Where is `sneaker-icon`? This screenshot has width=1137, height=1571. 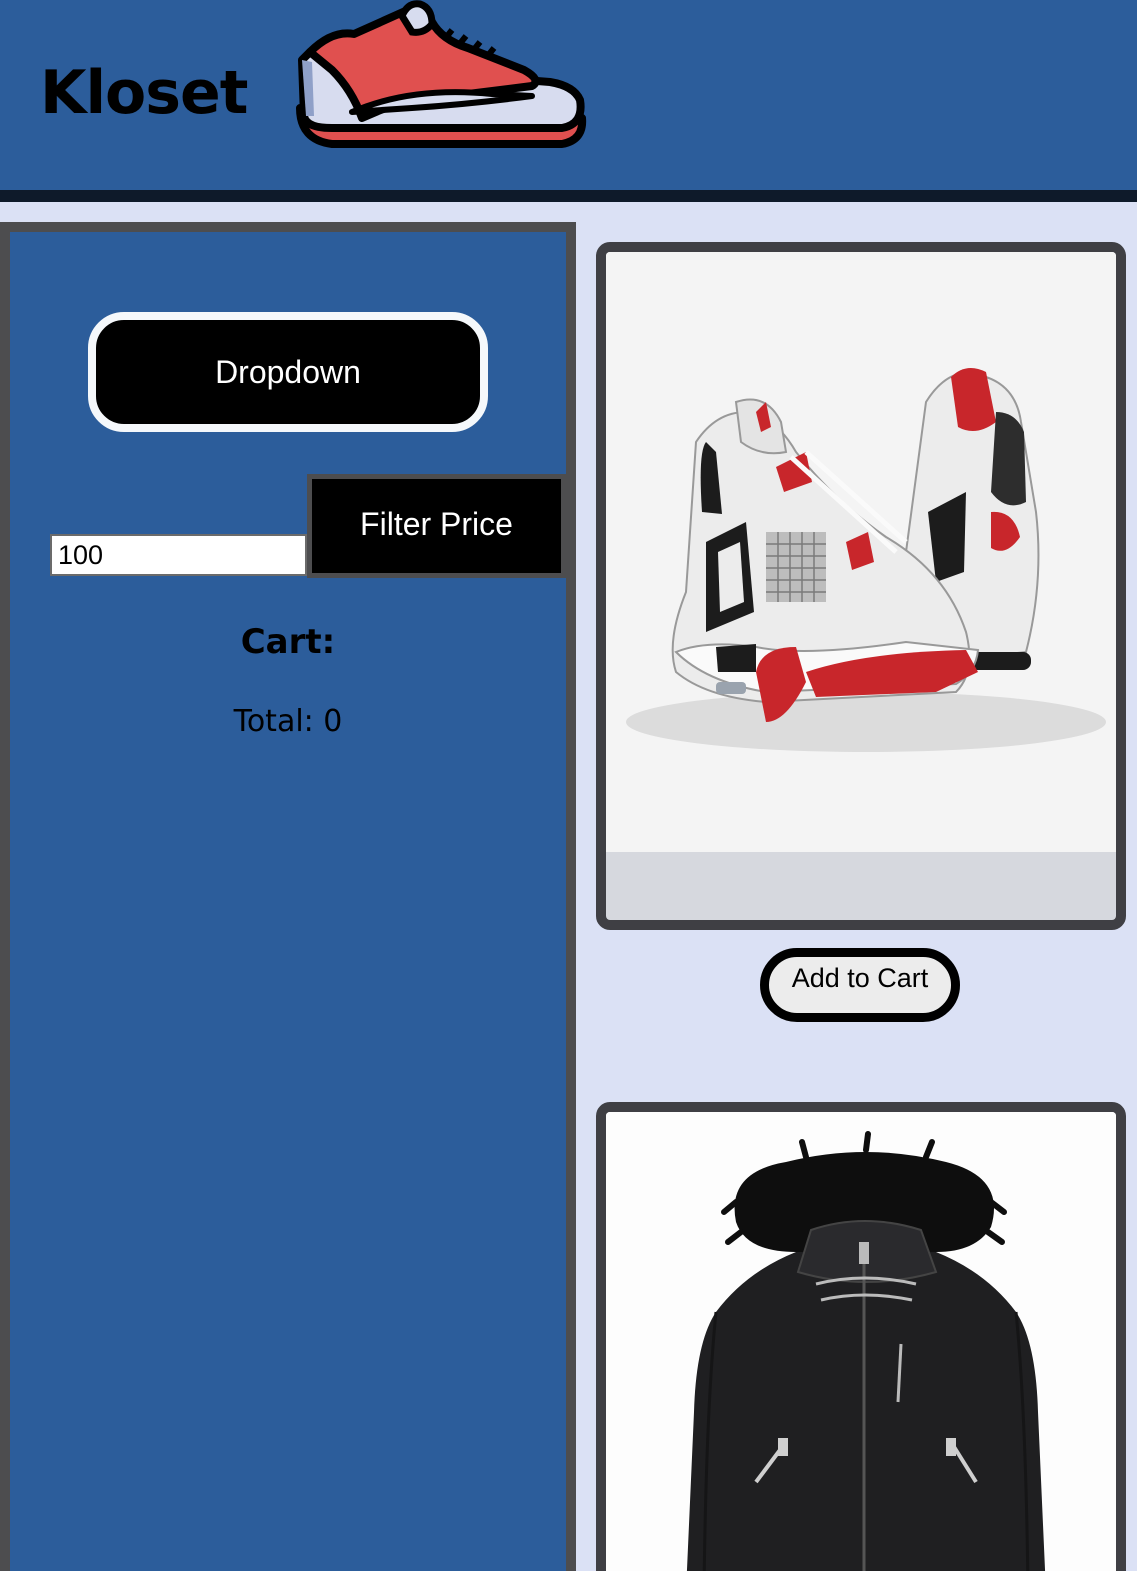
sneaker-icon is located at coordinates (440, 75).